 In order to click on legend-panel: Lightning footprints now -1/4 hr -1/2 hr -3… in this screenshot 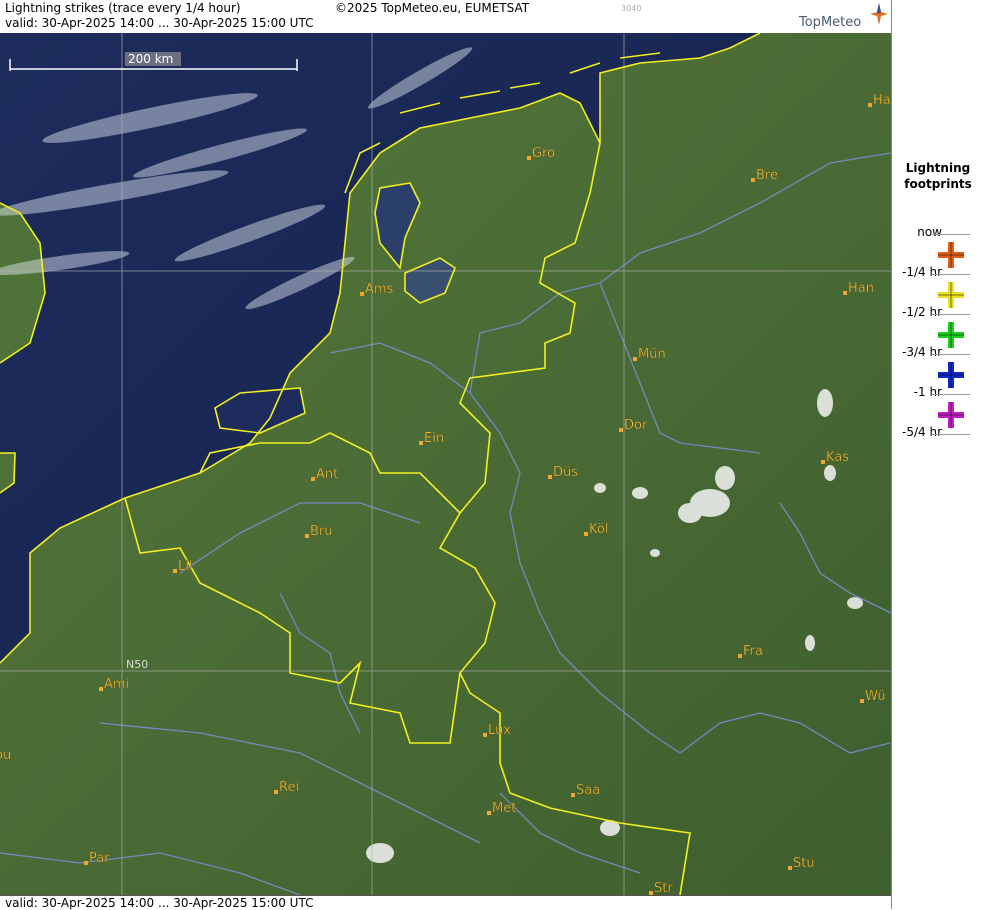, I will do `click(937, 454)`.